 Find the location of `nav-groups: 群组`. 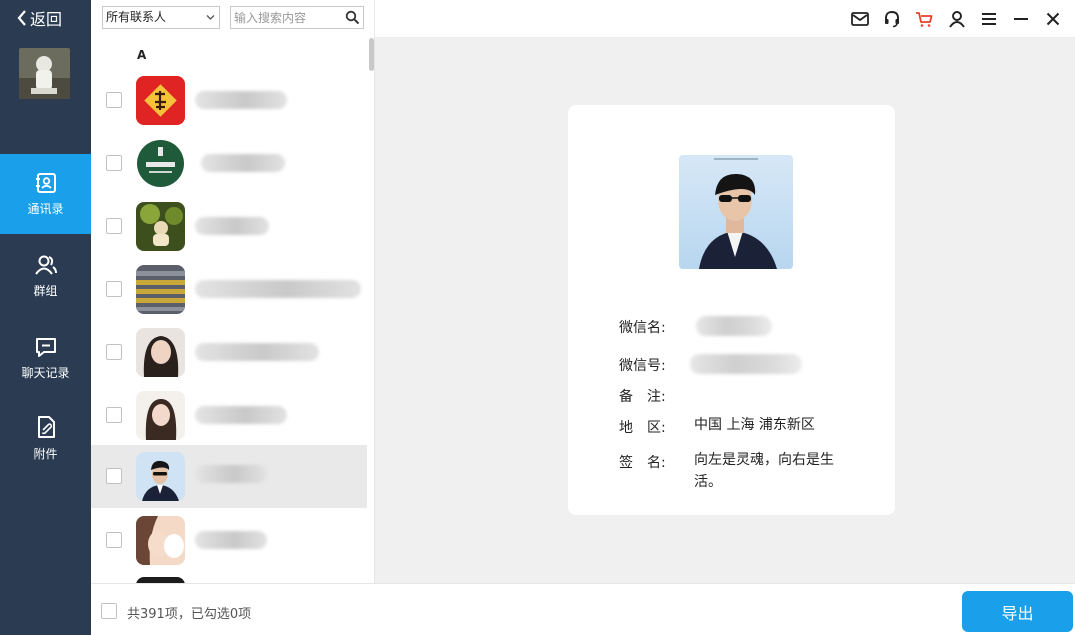

nav-groups: 群组 is located at coordinates (45, 276).